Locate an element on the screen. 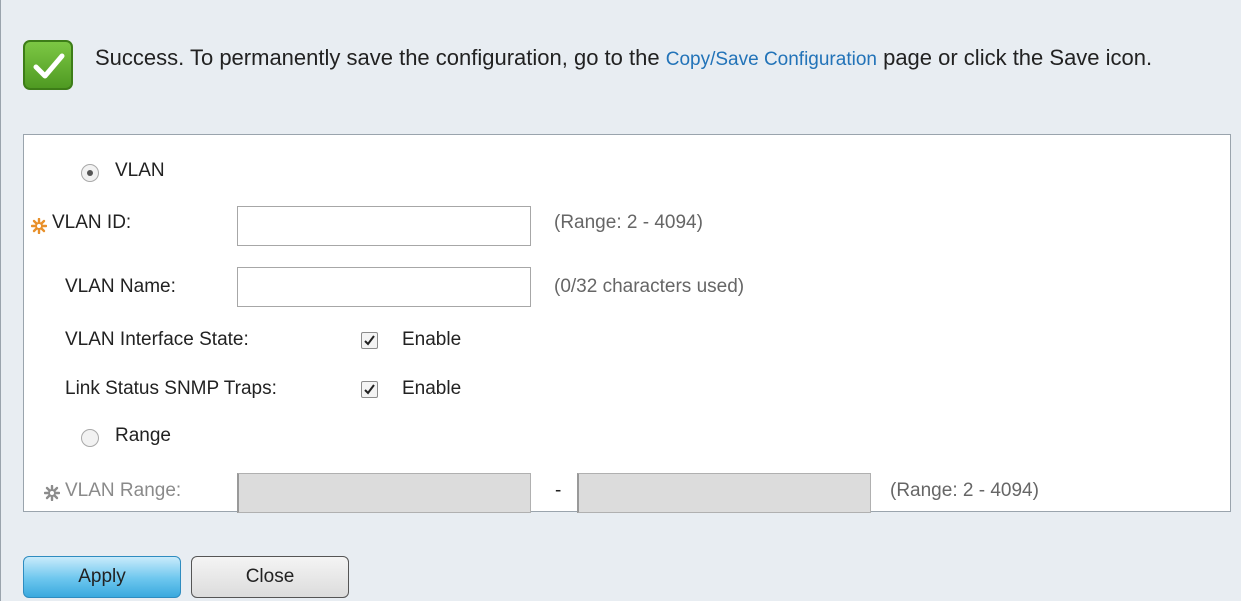  interface-state-checkbox is located at coordinates (369, 340).